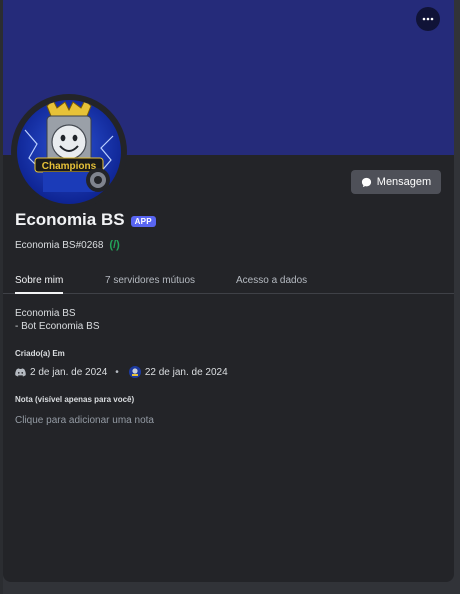 This screenshot has width=460, height=594. Describe the element at coordinates (40, 353) in the screenshot. I see `created-title: Criado(a) Em` at that location.